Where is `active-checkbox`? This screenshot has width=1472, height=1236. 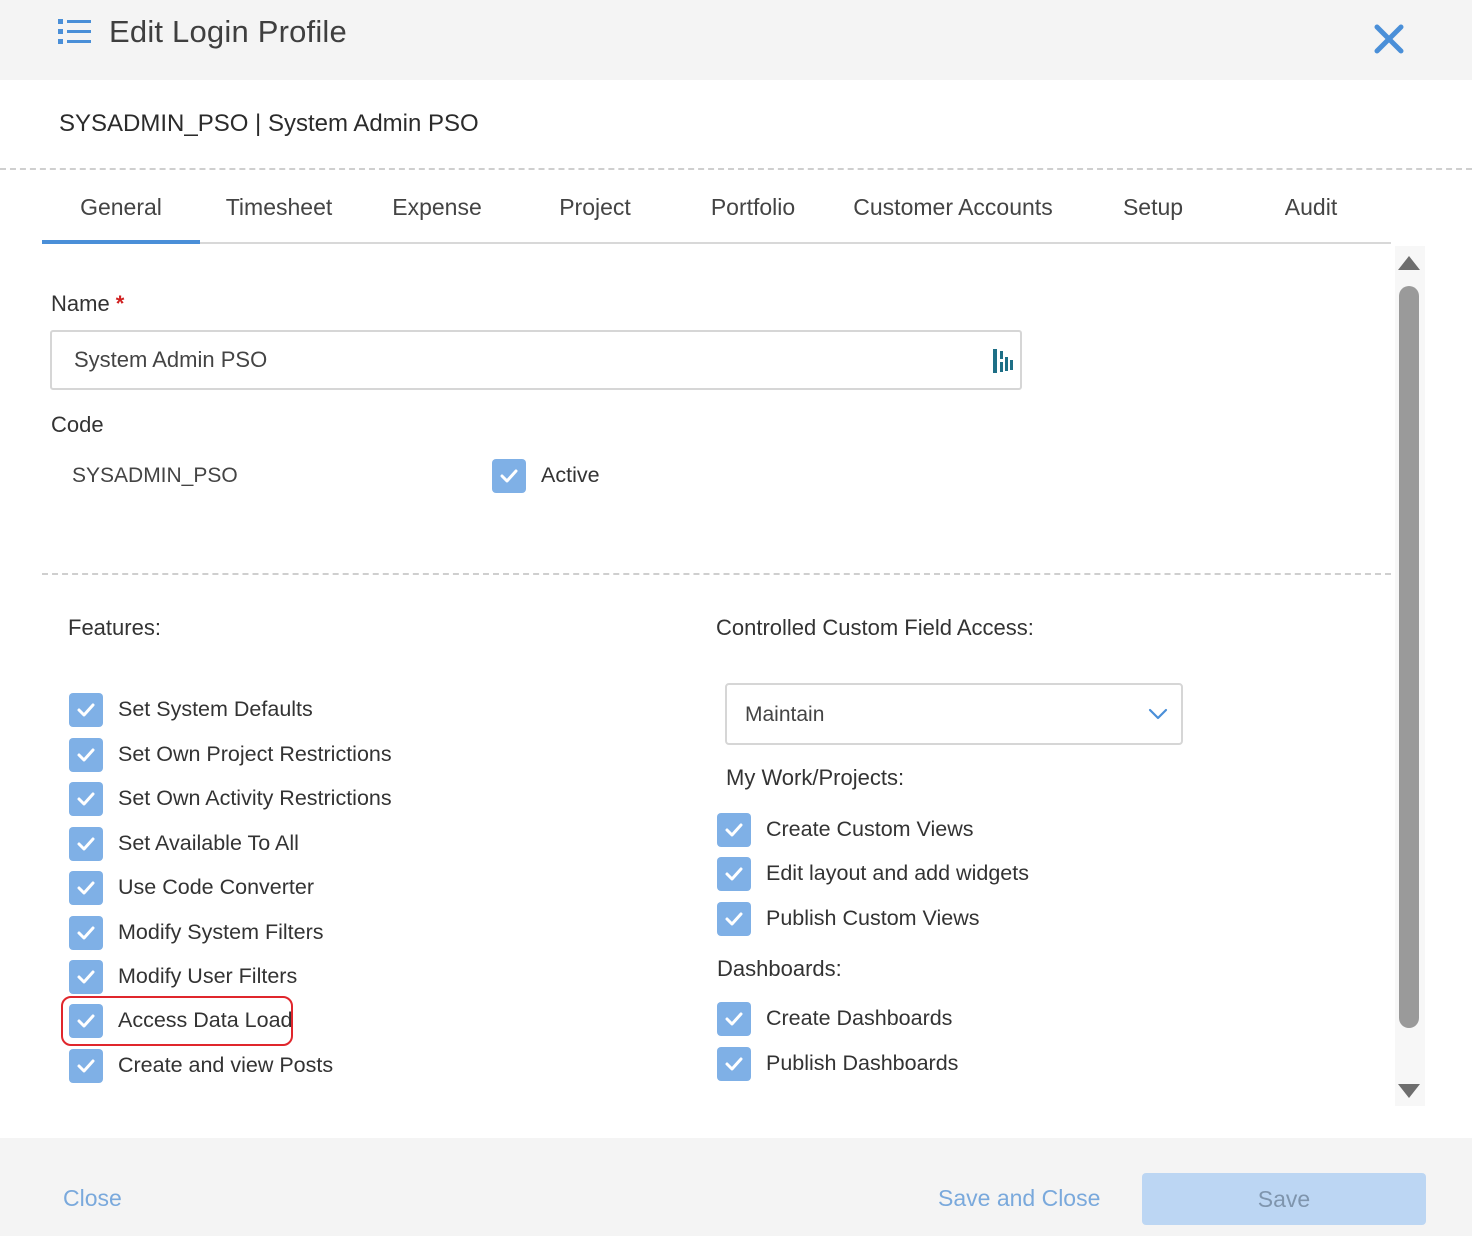 active-checkbox is located at coordinates (509, 476).